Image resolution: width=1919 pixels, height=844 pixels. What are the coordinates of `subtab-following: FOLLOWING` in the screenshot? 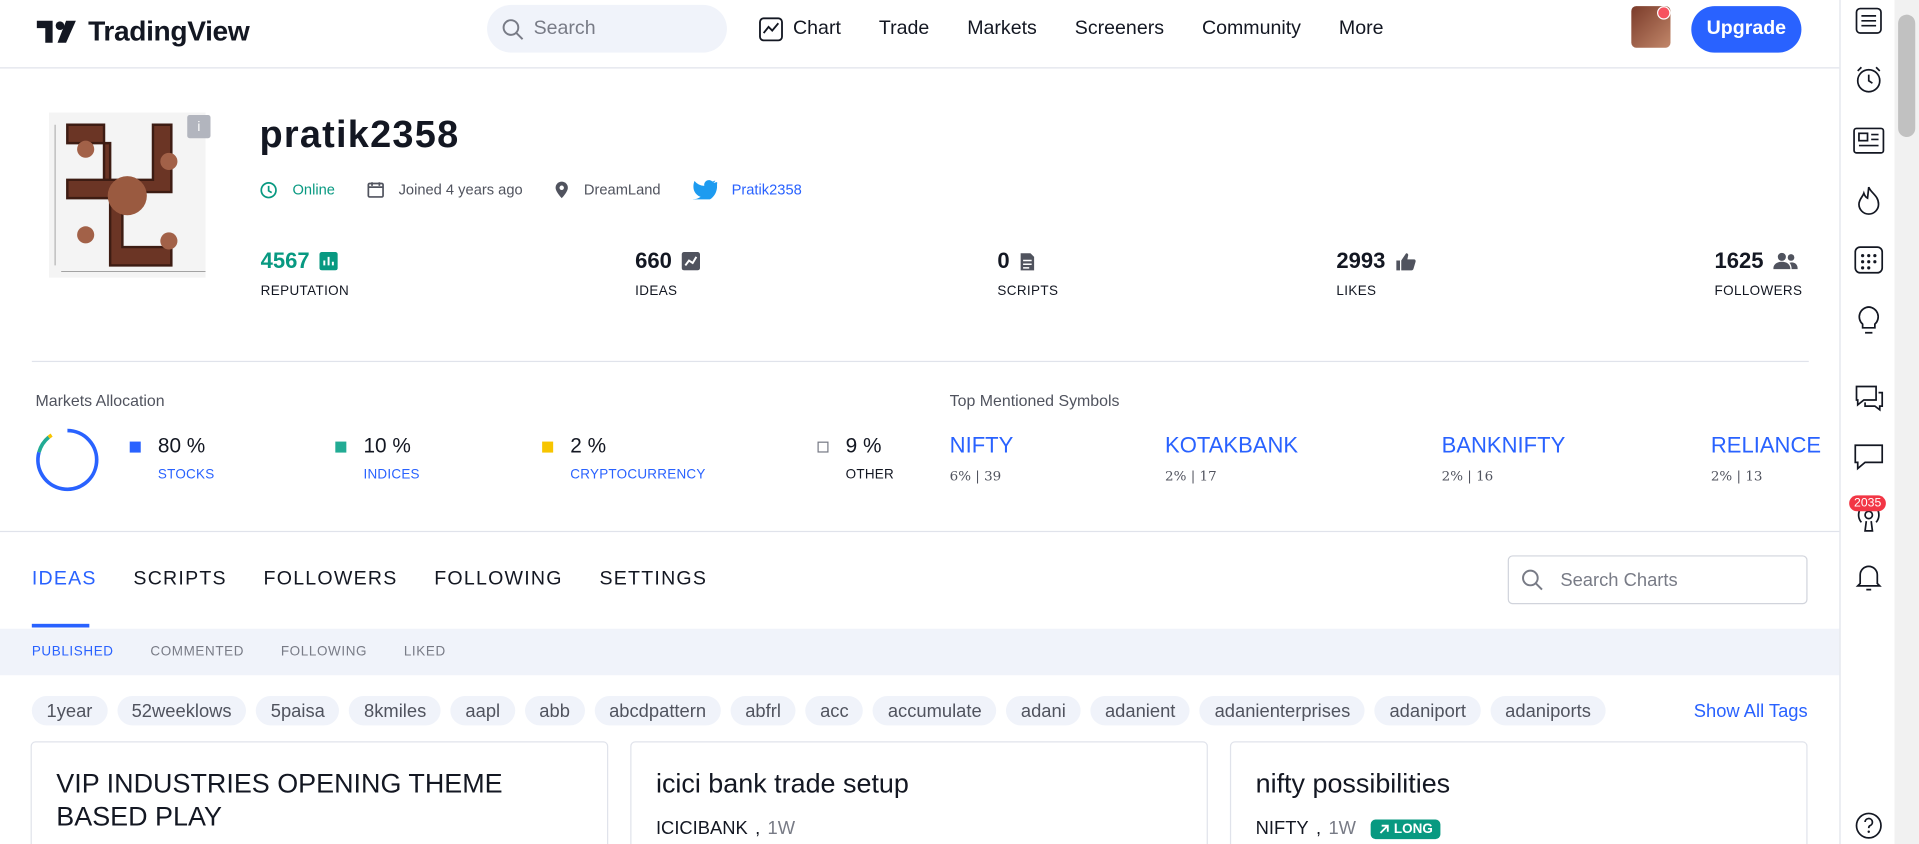 It's located at (324, 652).